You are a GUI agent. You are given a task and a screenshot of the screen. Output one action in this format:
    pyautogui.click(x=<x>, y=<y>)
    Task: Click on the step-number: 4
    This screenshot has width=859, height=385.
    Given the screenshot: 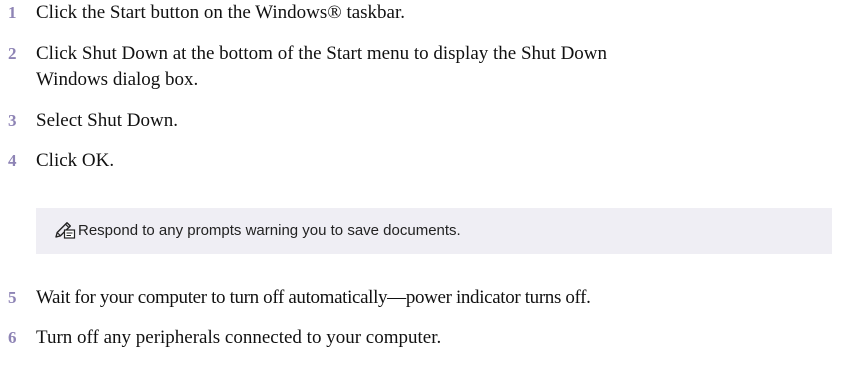 What is the action you would take?
    pyautogui.click(x=12, y=160)
    